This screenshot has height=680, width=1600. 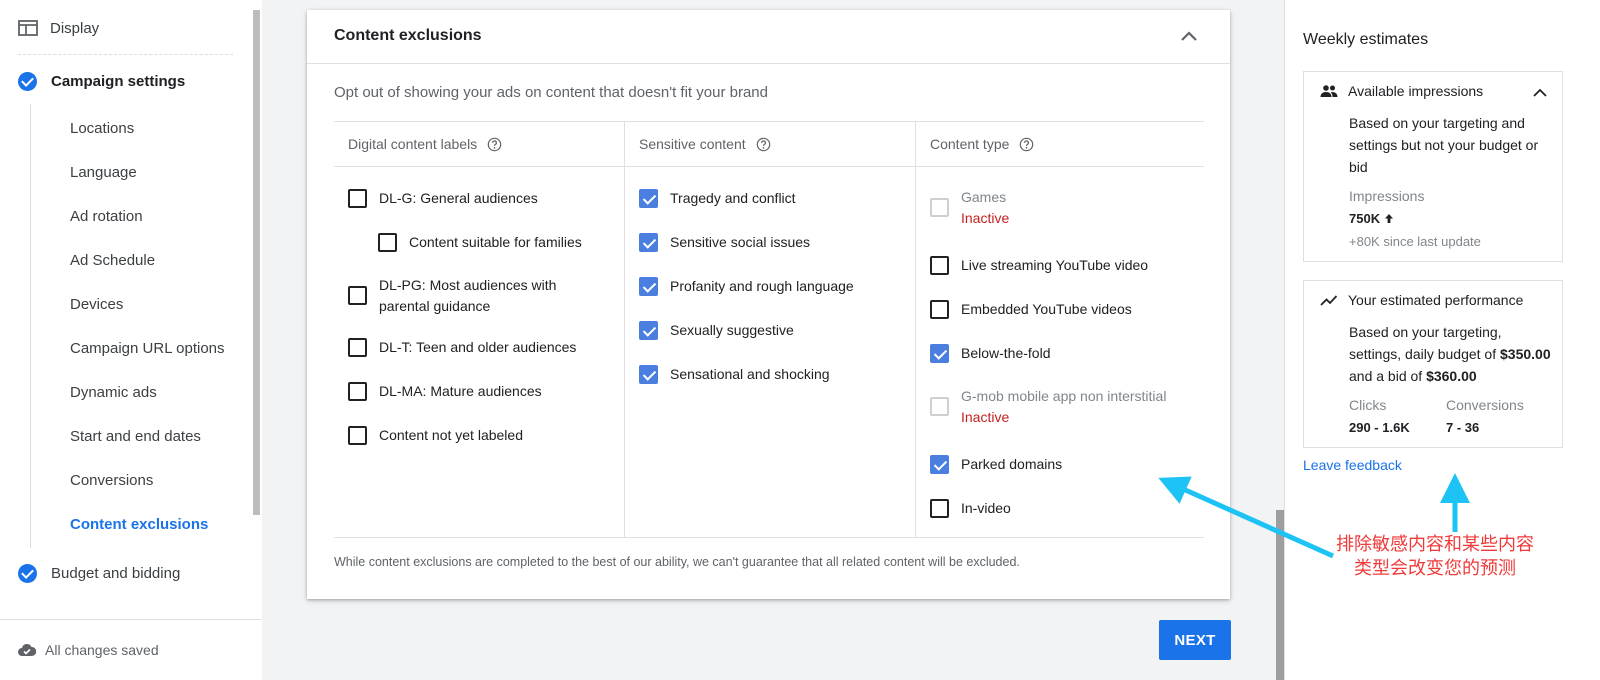 I want to click on desc-text: and a bid of, so click(x=1386, y=376).